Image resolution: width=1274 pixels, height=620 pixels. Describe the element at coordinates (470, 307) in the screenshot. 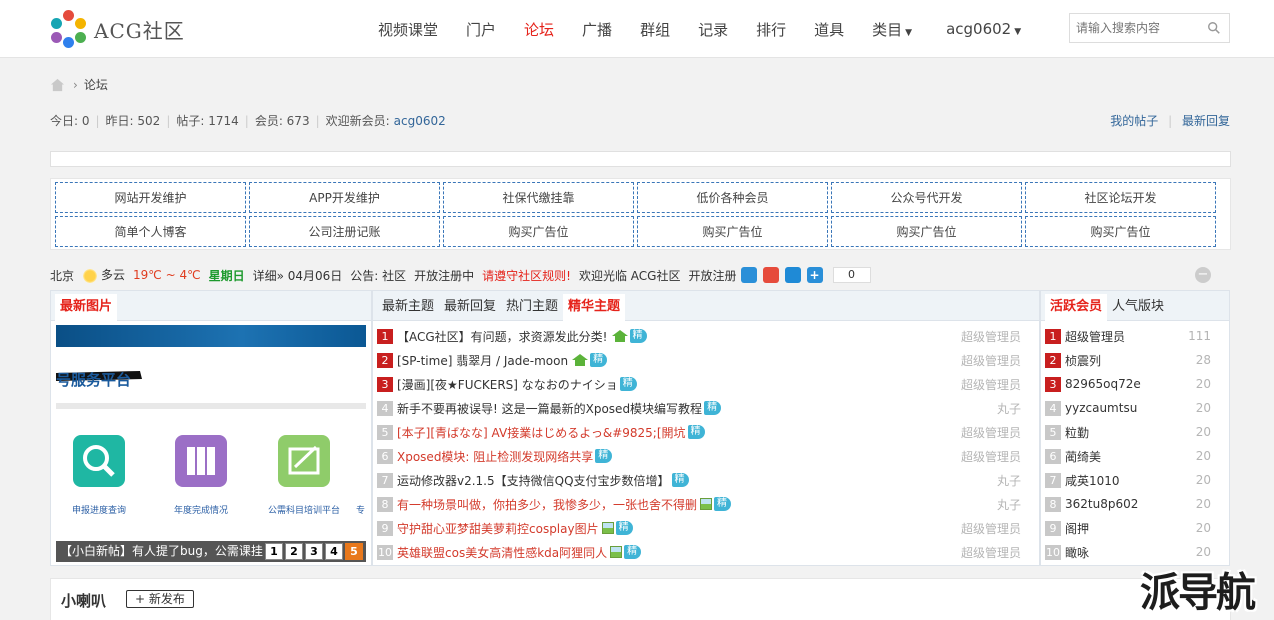

I see `thread-tab: 最新回复` at that location.